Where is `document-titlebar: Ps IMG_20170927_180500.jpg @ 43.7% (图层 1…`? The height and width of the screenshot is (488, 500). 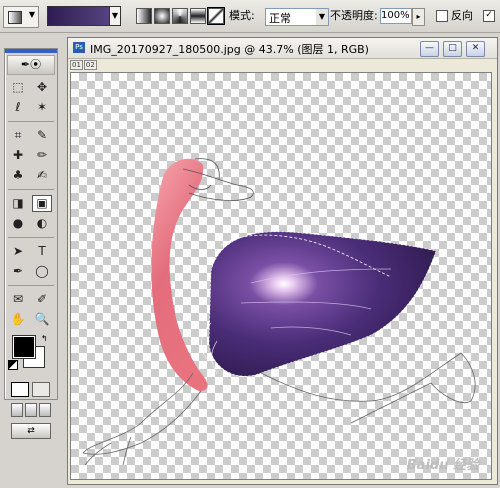
document-titlebar: Ps IMG_20170927_180500.jpg @ 43.7% (图层 1… is located at coordinates (282, 48).